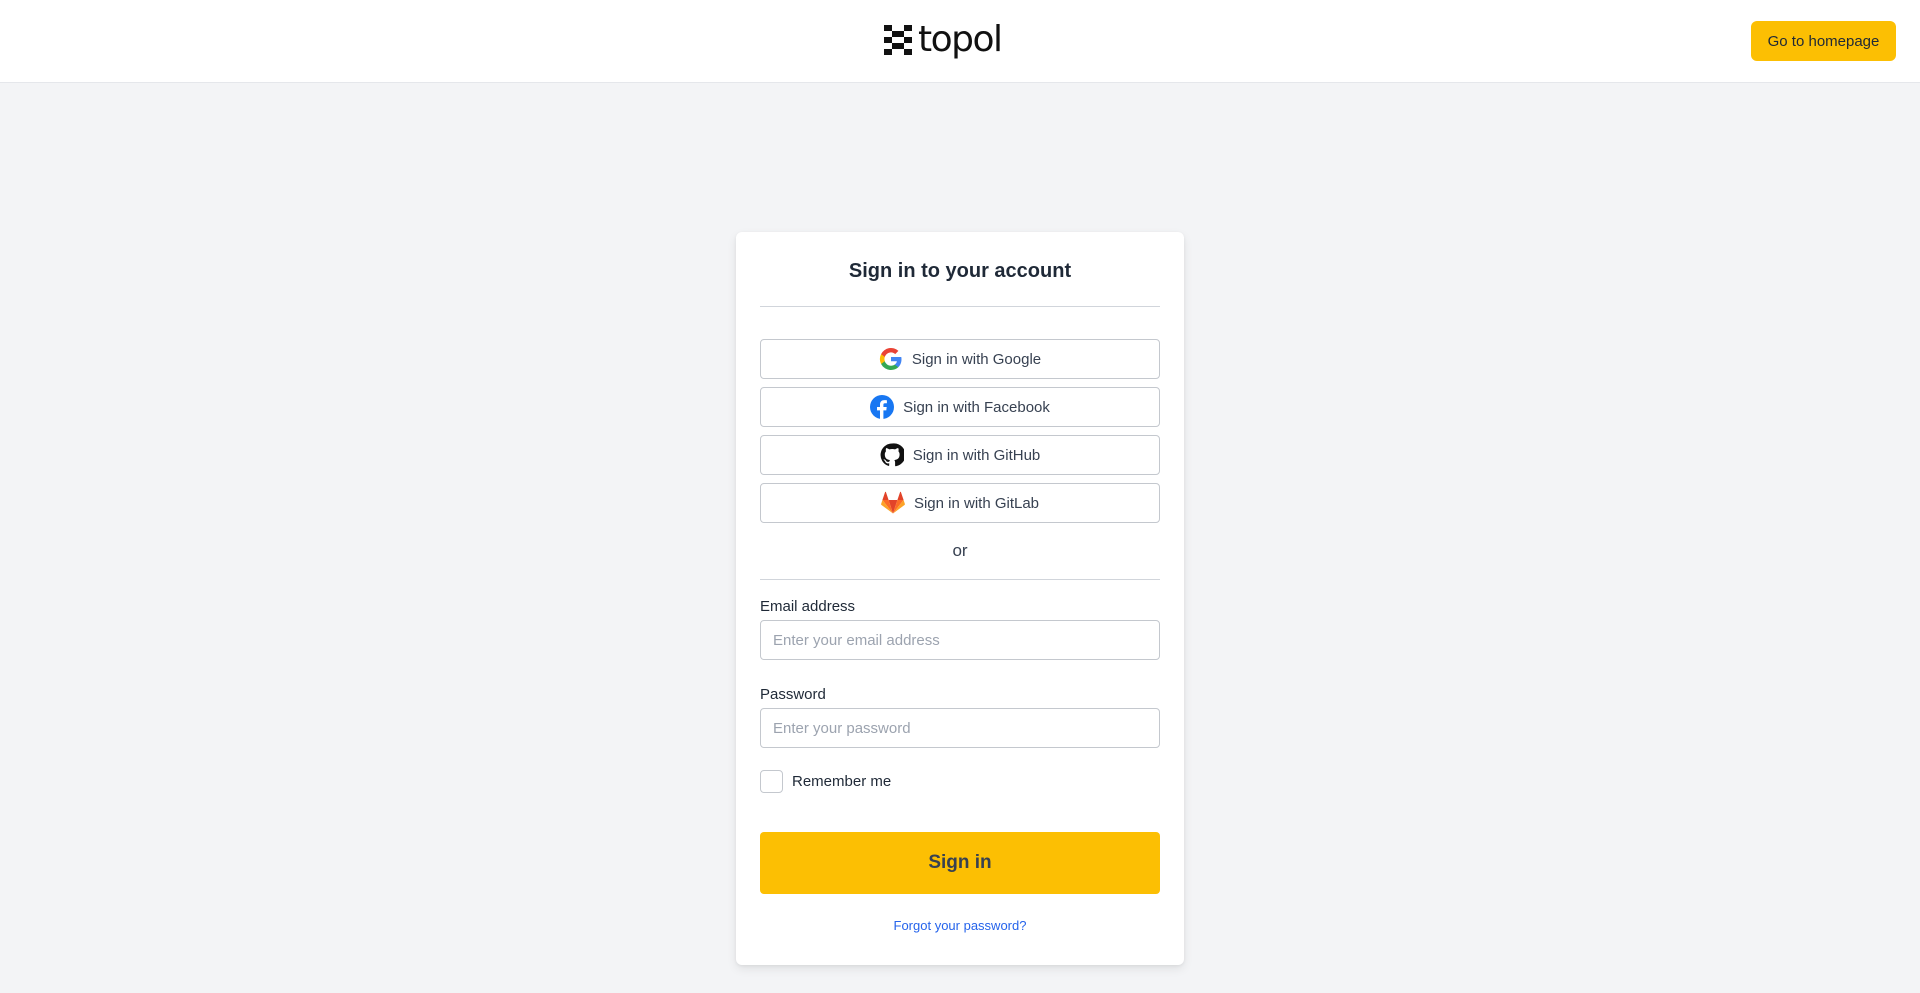 Image resolution: width=1920 pixels, height=993 pixels. Describe the element at coordinates (960, 579) in the screenshot. I see `or-divider` at that location.